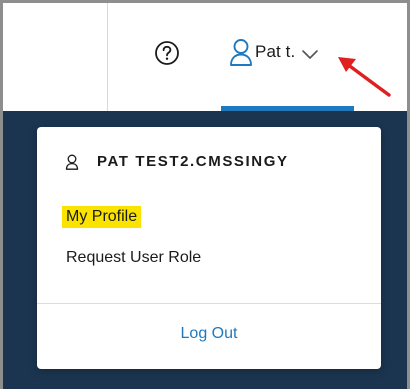  I want to click on user-menu-toggle: Pat t., so click(274, 52).